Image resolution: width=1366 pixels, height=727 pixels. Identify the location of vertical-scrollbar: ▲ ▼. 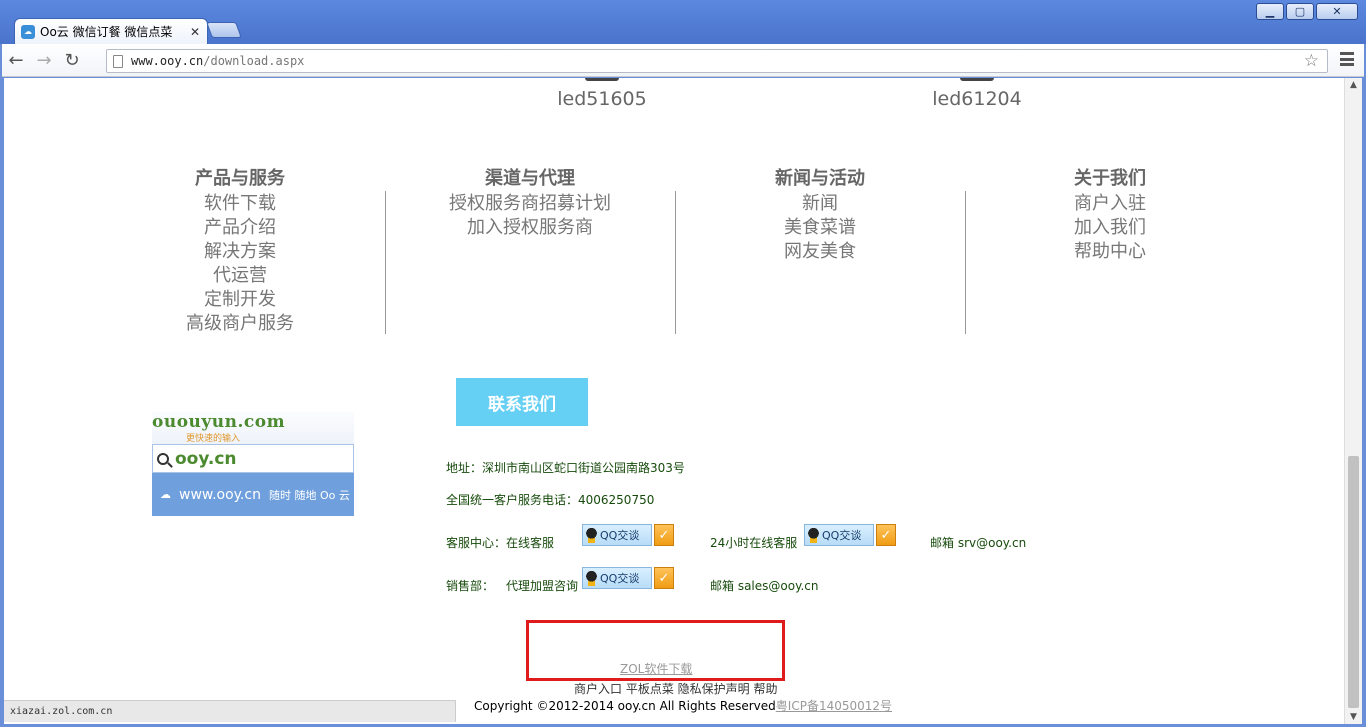
(1353, 401).